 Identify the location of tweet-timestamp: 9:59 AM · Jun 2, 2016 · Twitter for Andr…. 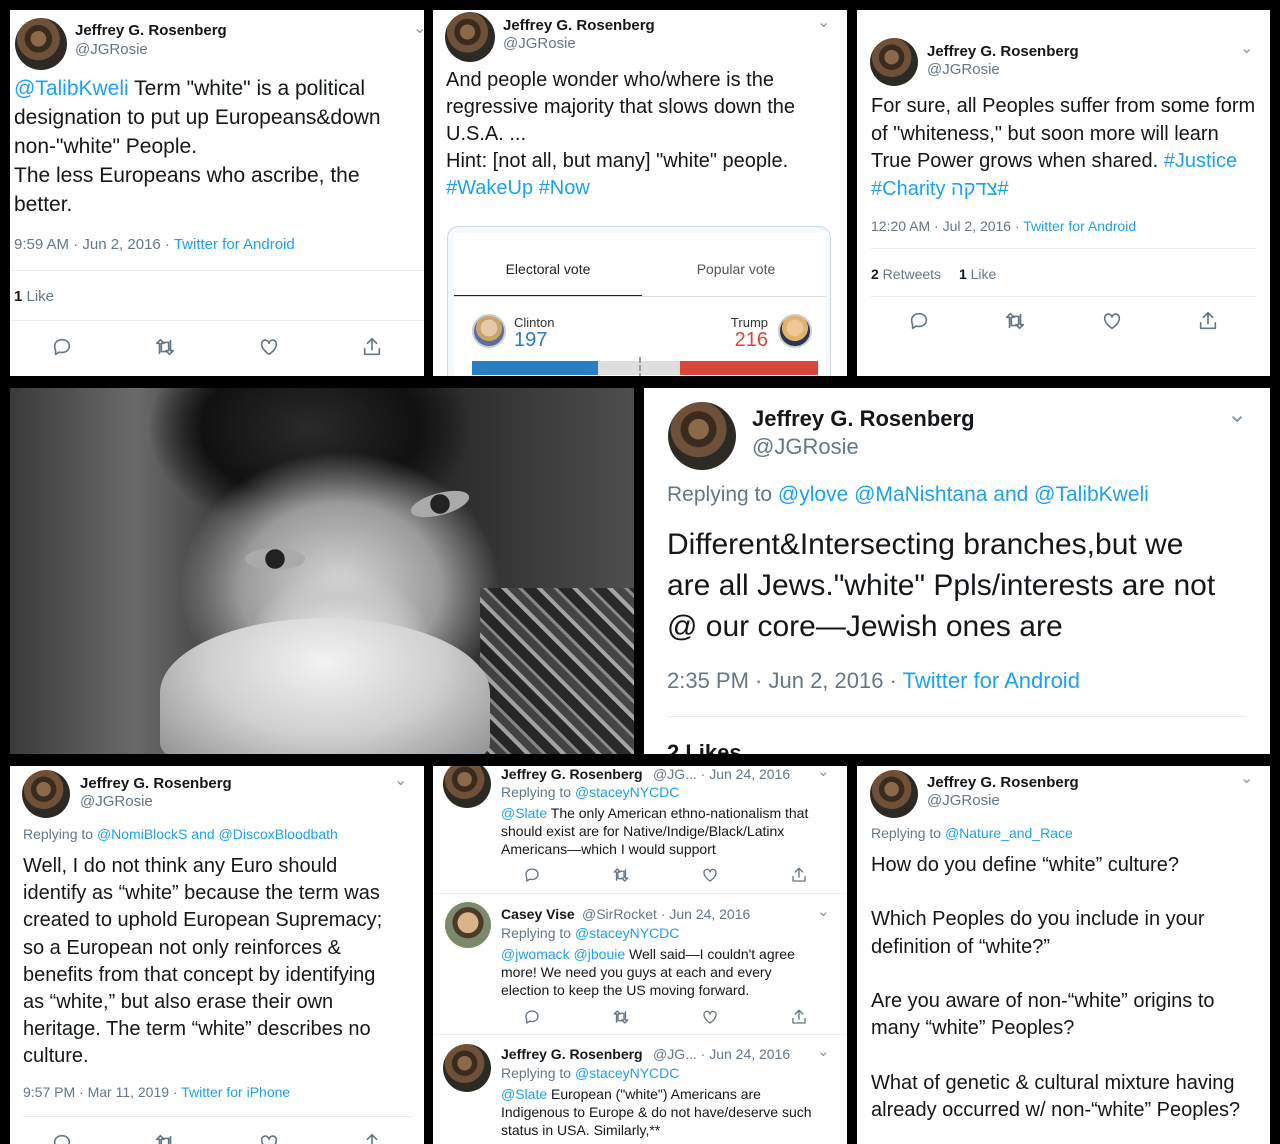
(154, 244).